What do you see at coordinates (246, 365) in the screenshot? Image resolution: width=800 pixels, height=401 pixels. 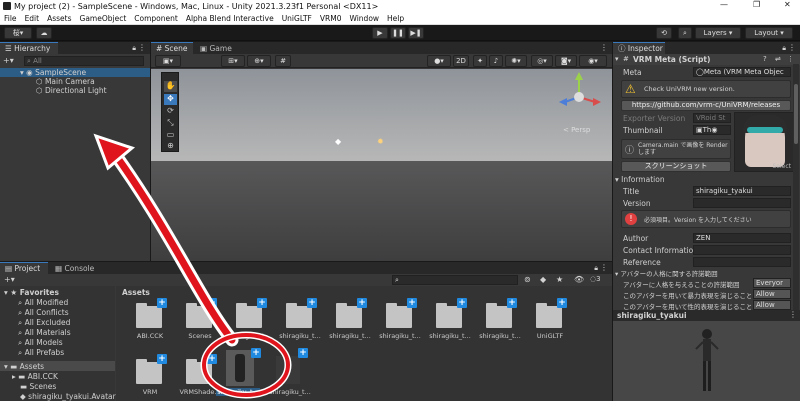 I see `highlight-circle` at bounding box center [246, 365].